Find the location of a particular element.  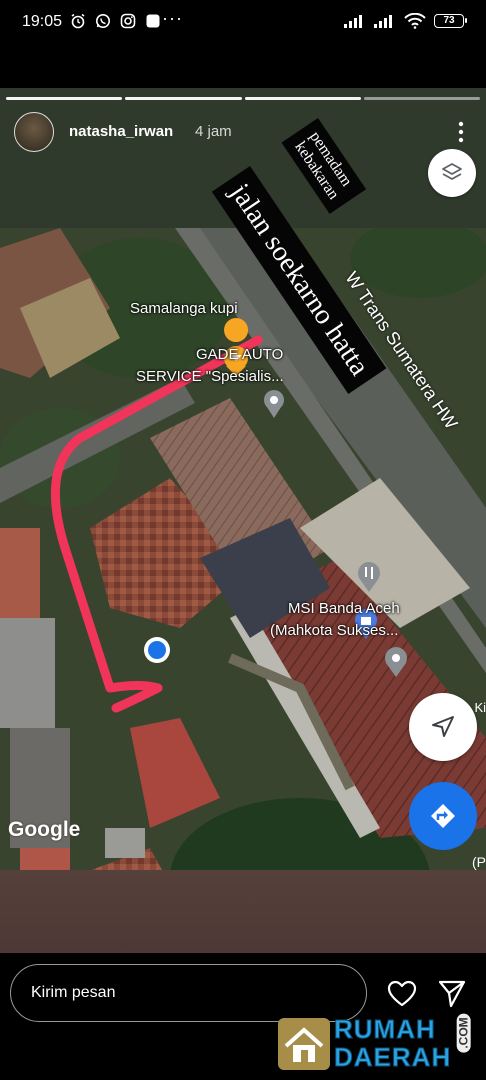

place-label-edge: Ki is located at coordinates (480, 707).